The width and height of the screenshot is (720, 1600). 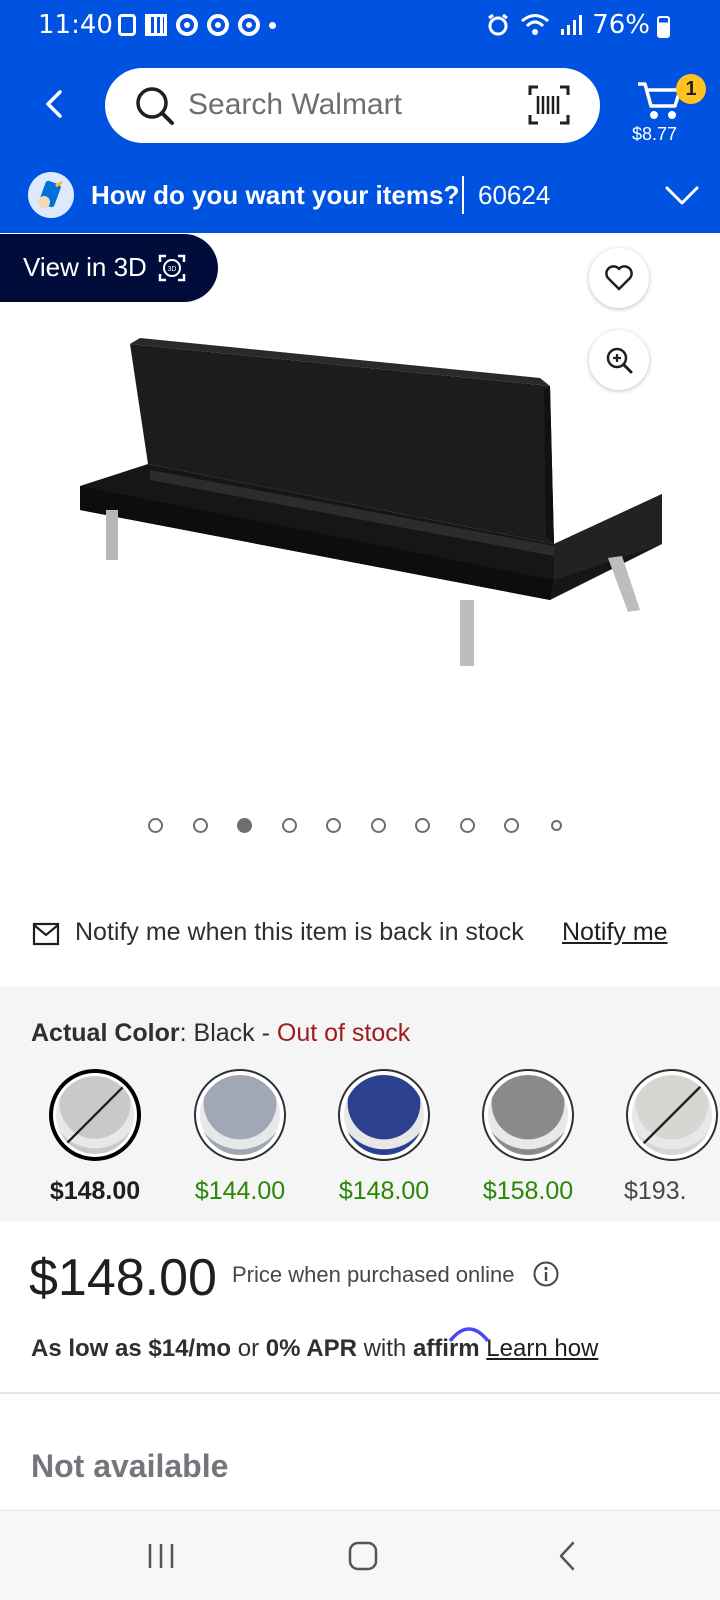 I want to click on swatch-price: $193., so click(x=655, y=1191).